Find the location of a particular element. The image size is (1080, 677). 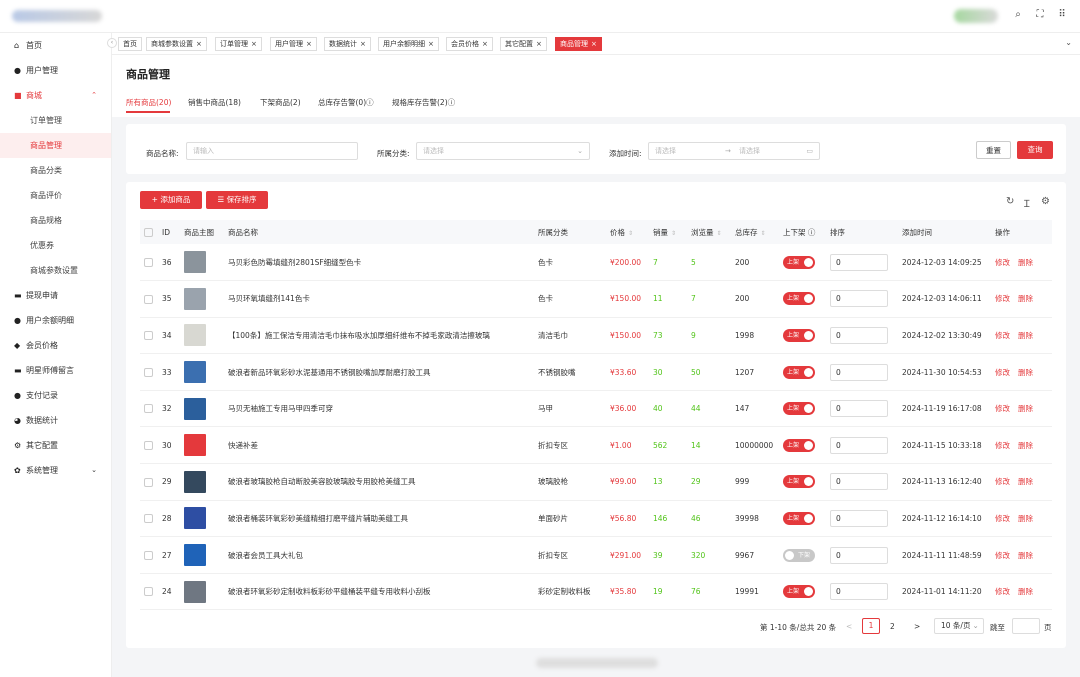

sidebar-item-home: ⌂ 首页 is located at coordinates (55, 45).